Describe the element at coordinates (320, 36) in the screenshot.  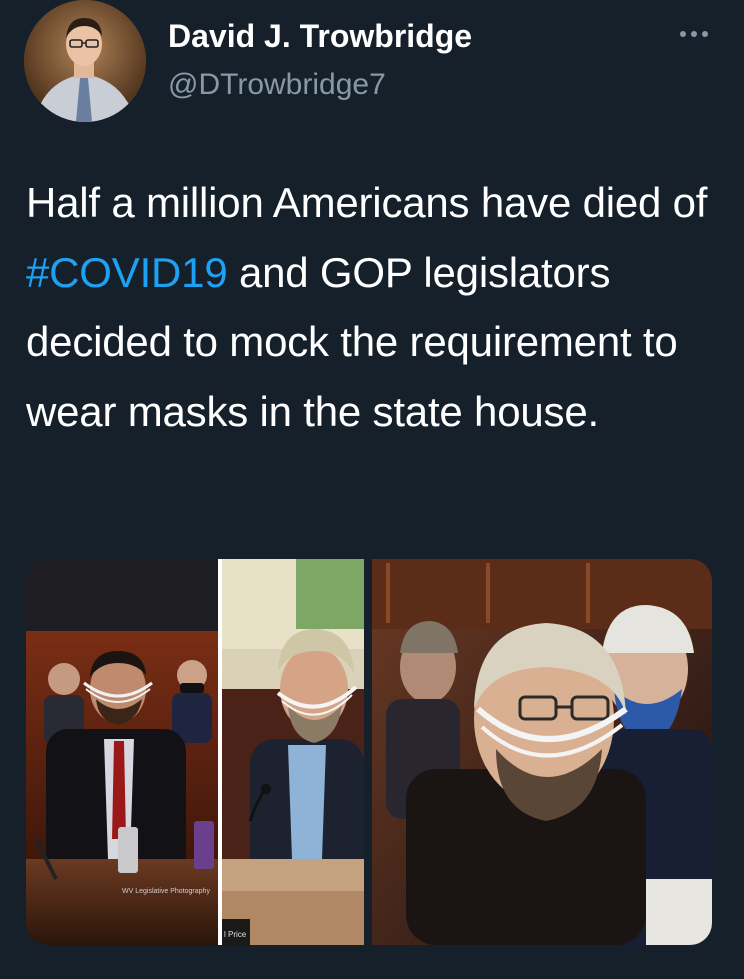
I see `display-name: David J. Trowbridge` at that location.